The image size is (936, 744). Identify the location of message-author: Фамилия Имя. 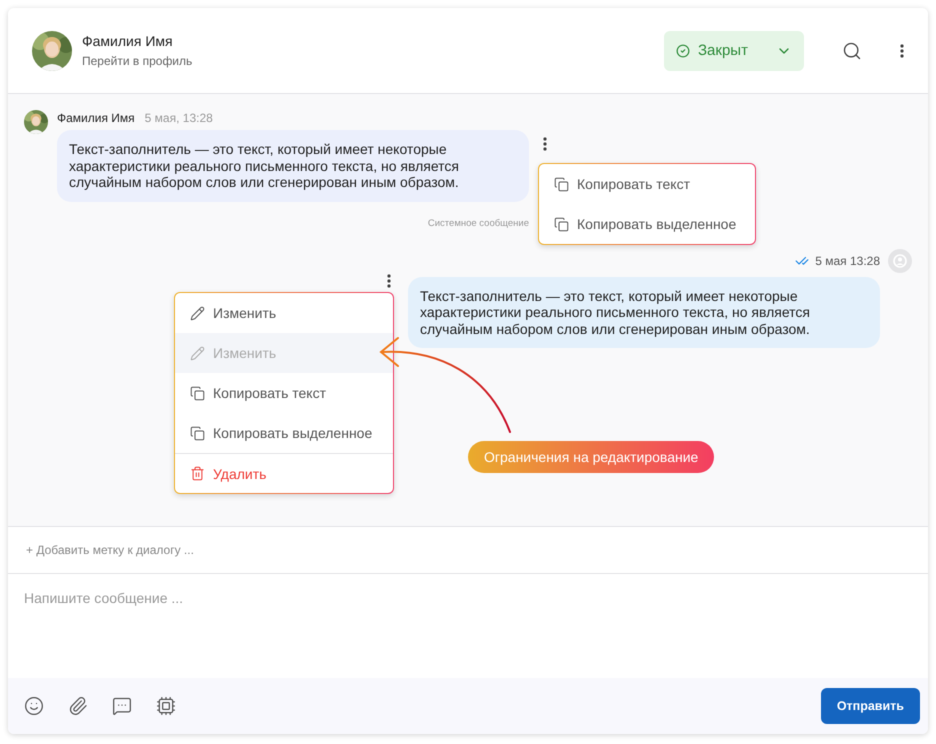
(96, 118).